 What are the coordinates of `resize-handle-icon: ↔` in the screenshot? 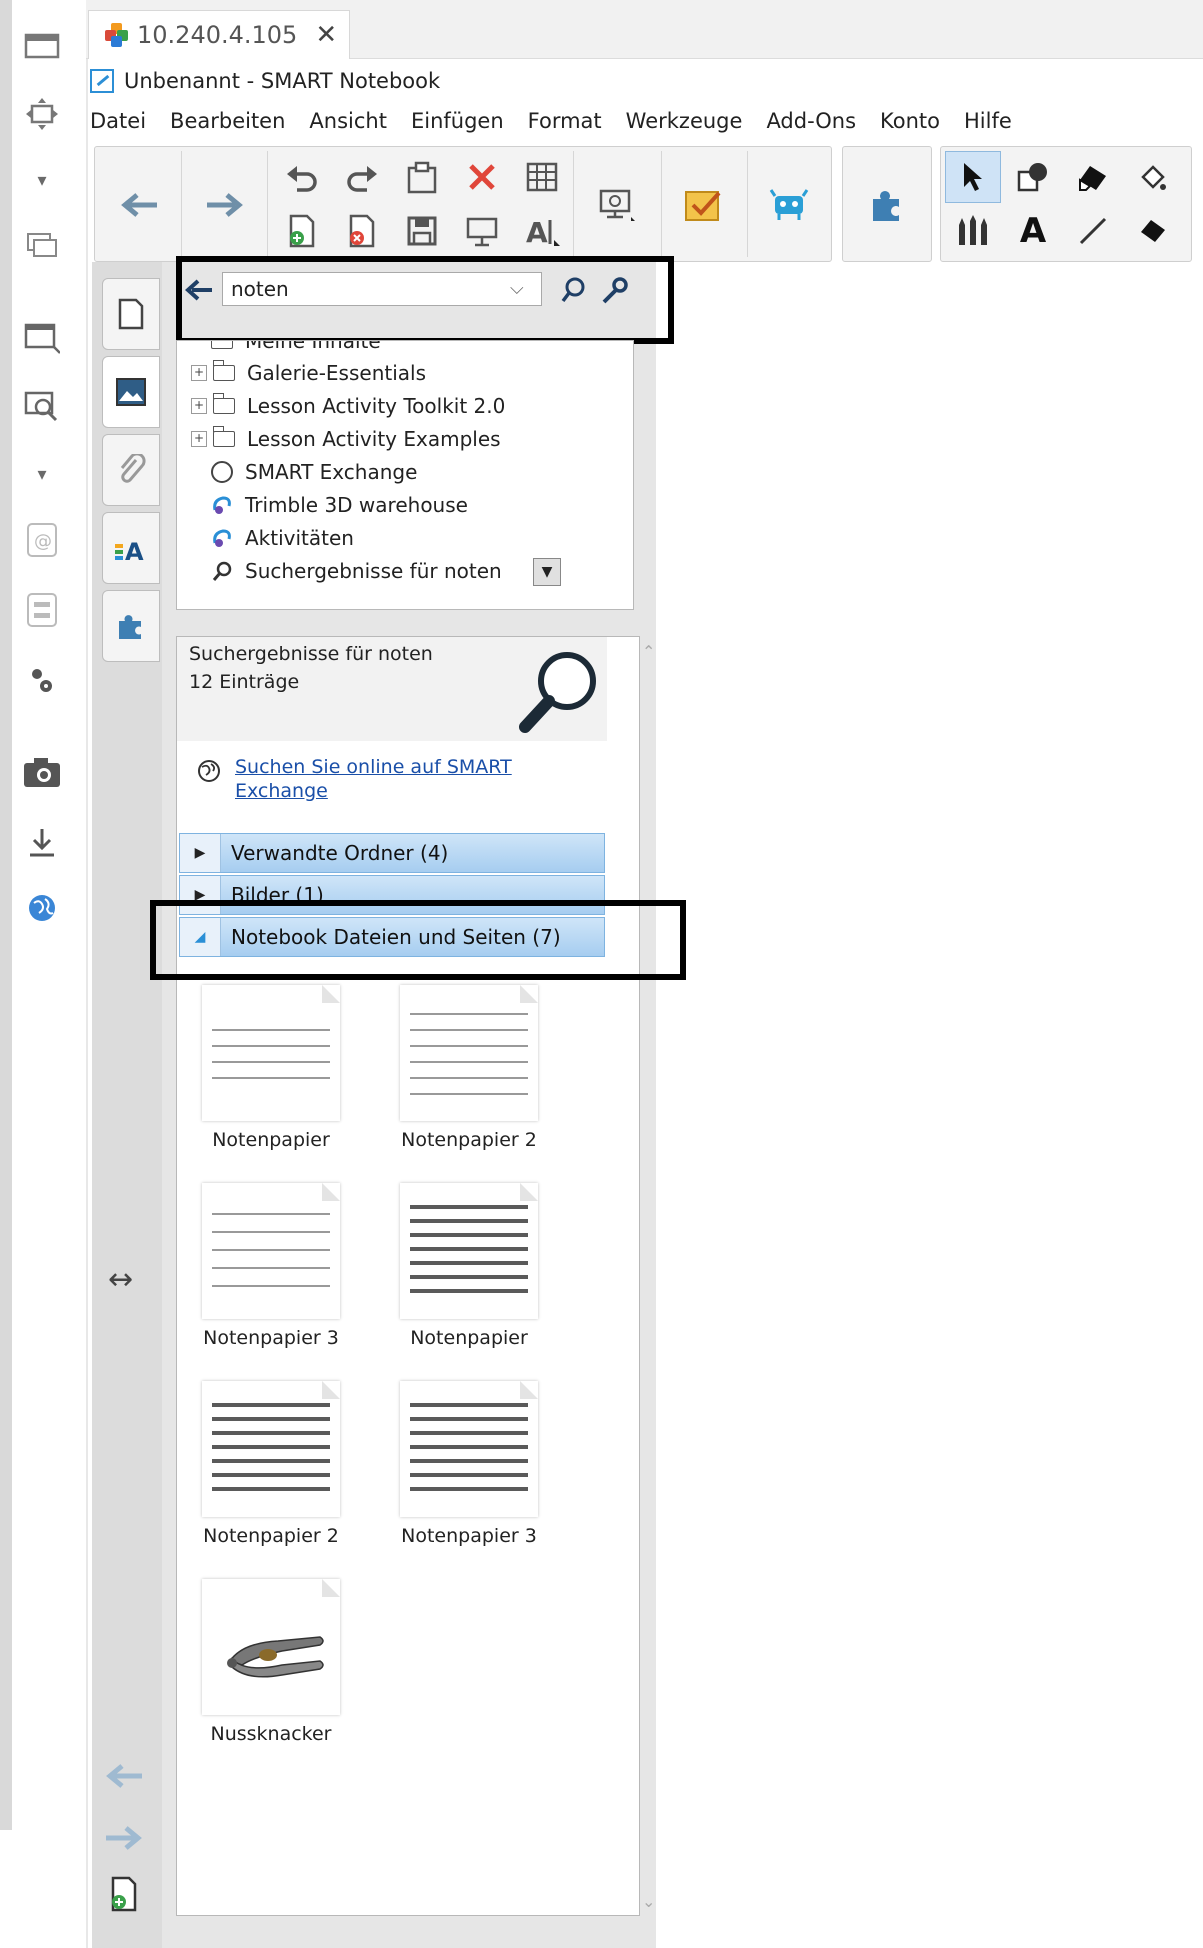 It's located at (120, 1279).